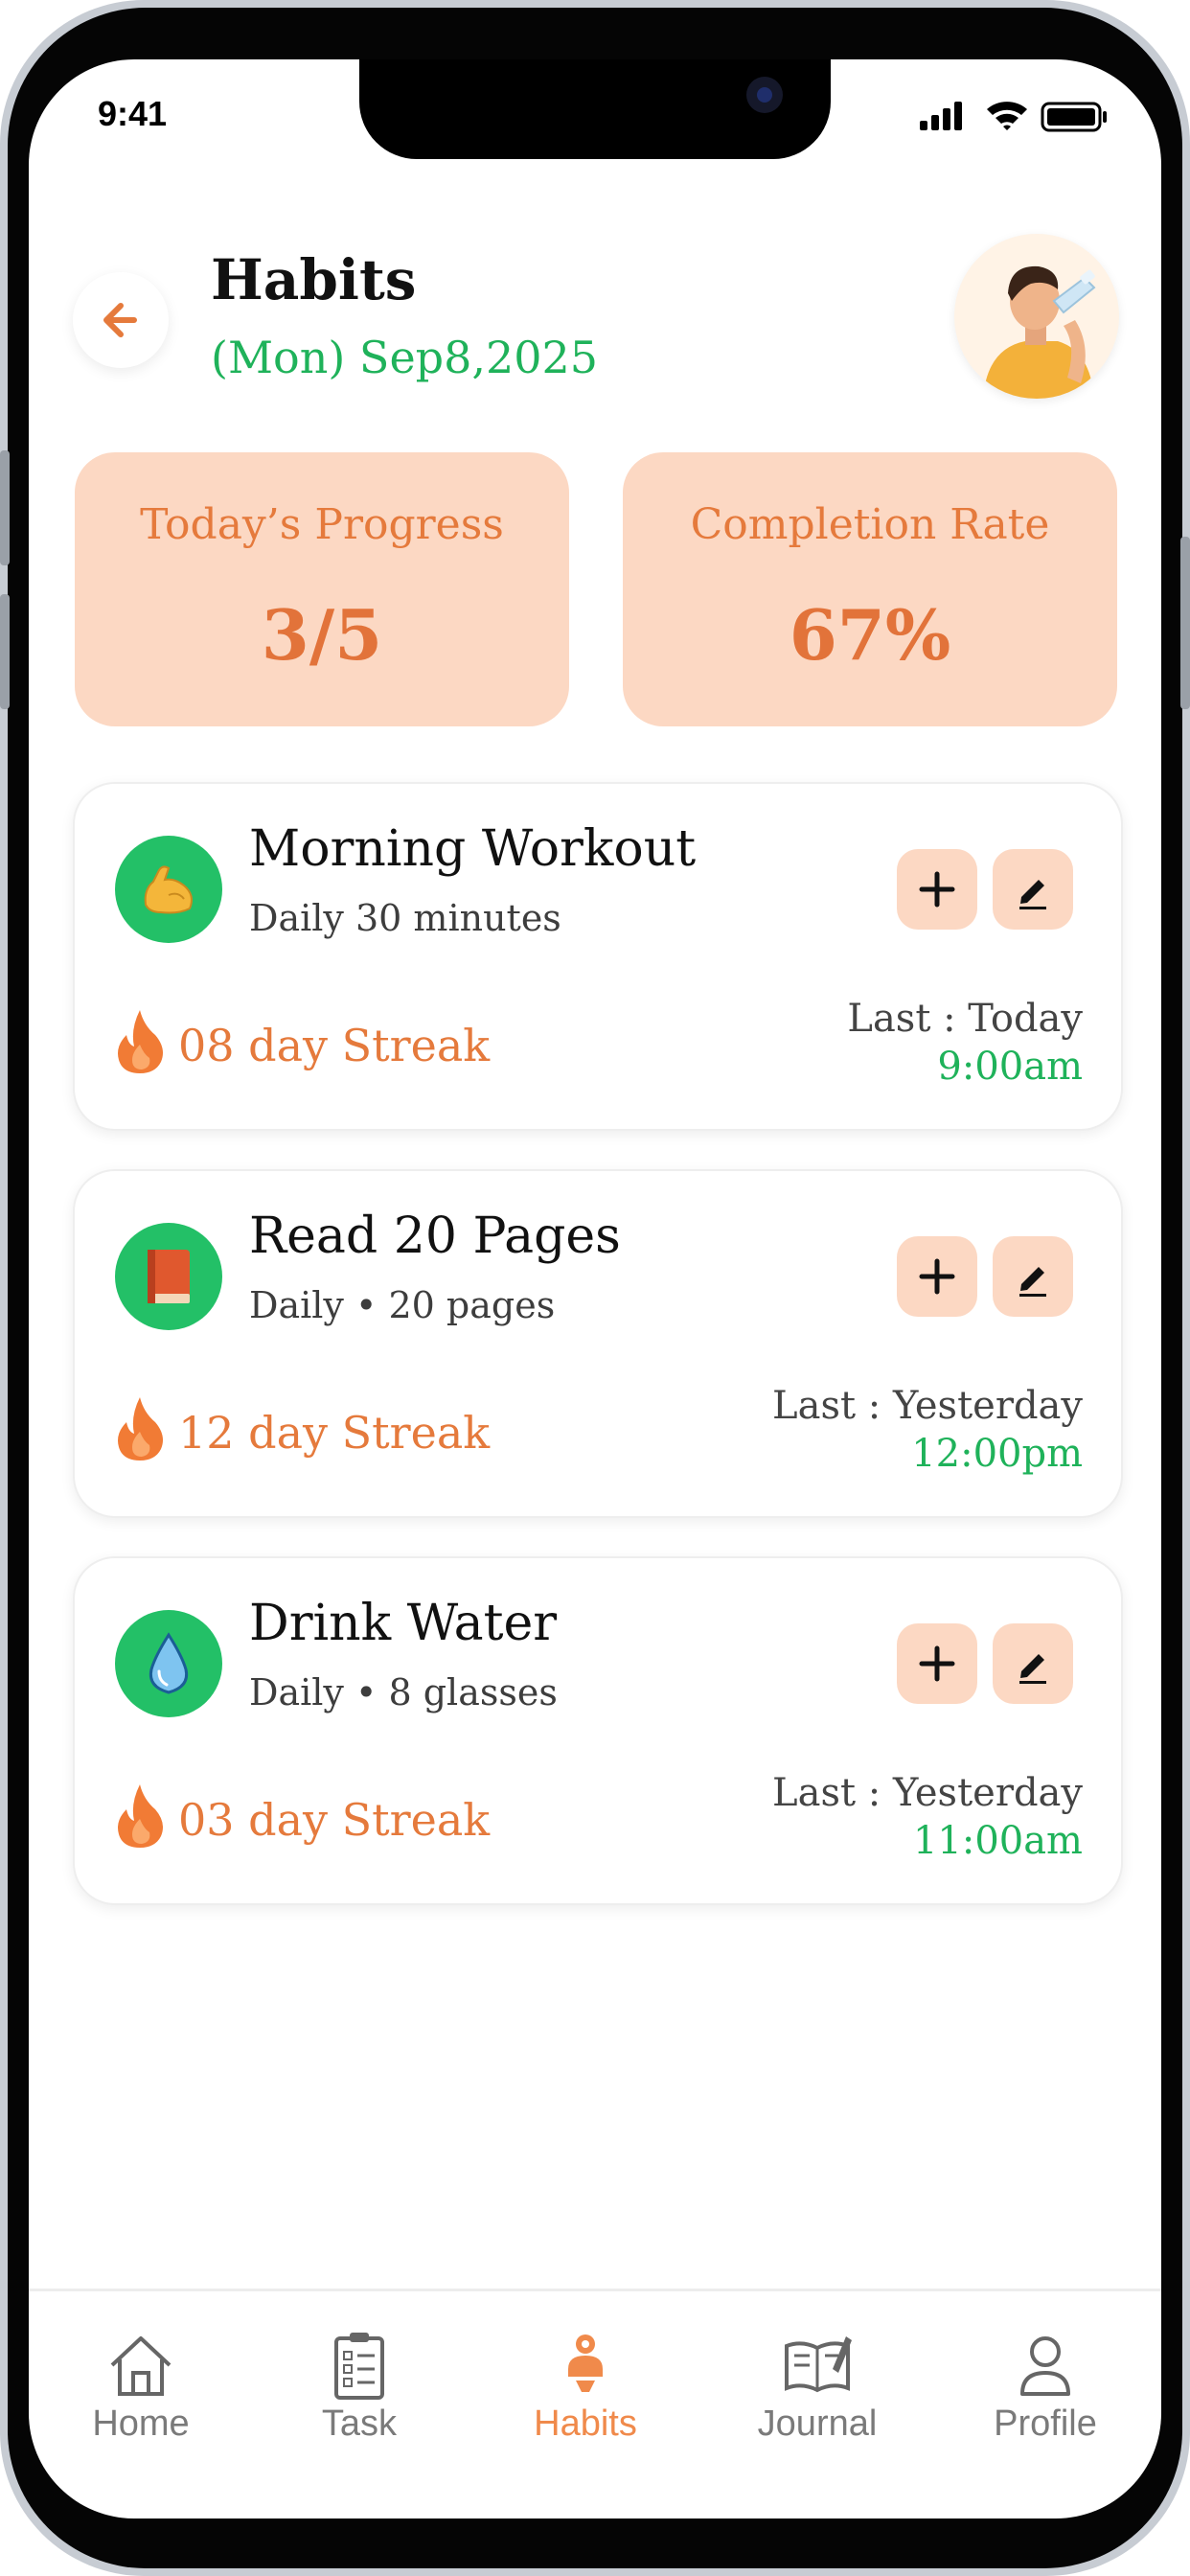 Image resolution: width=1190 pixels, height=2576 pixels. I want to click on avatar-image, so click(1037, 316).